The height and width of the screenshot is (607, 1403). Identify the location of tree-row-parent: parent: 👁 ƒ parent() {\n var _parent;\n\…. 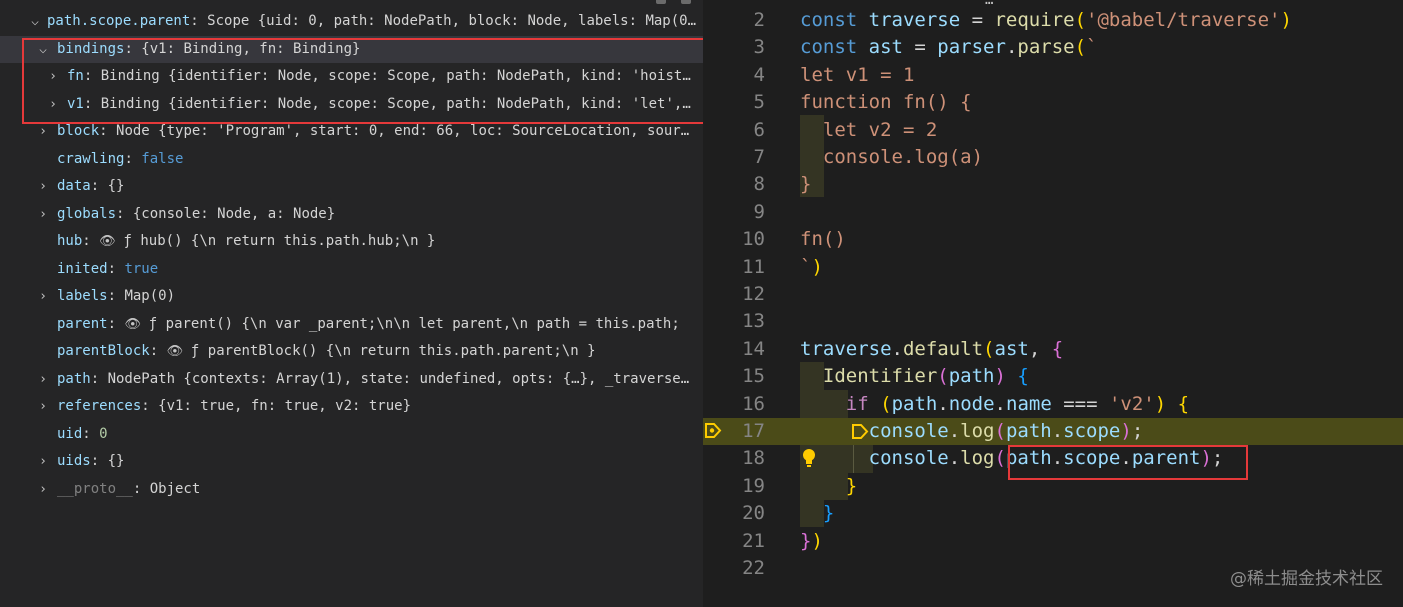
(351, 324).